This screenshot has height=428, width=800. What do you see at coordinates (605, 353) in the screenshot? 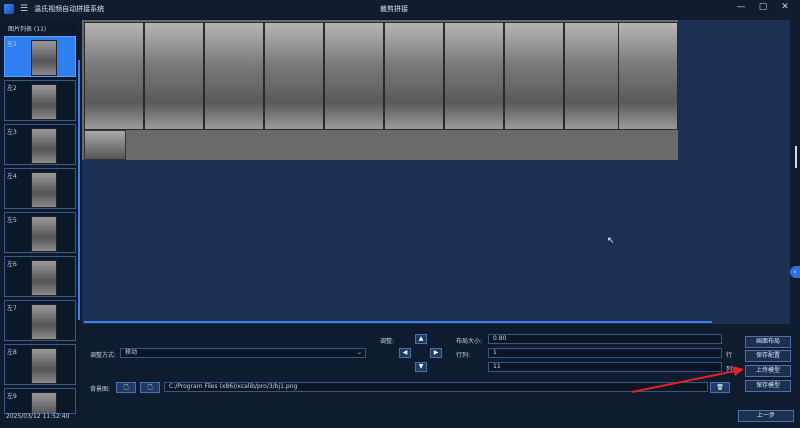
I see `rows-input: 1` at bounding box center [605, 353].